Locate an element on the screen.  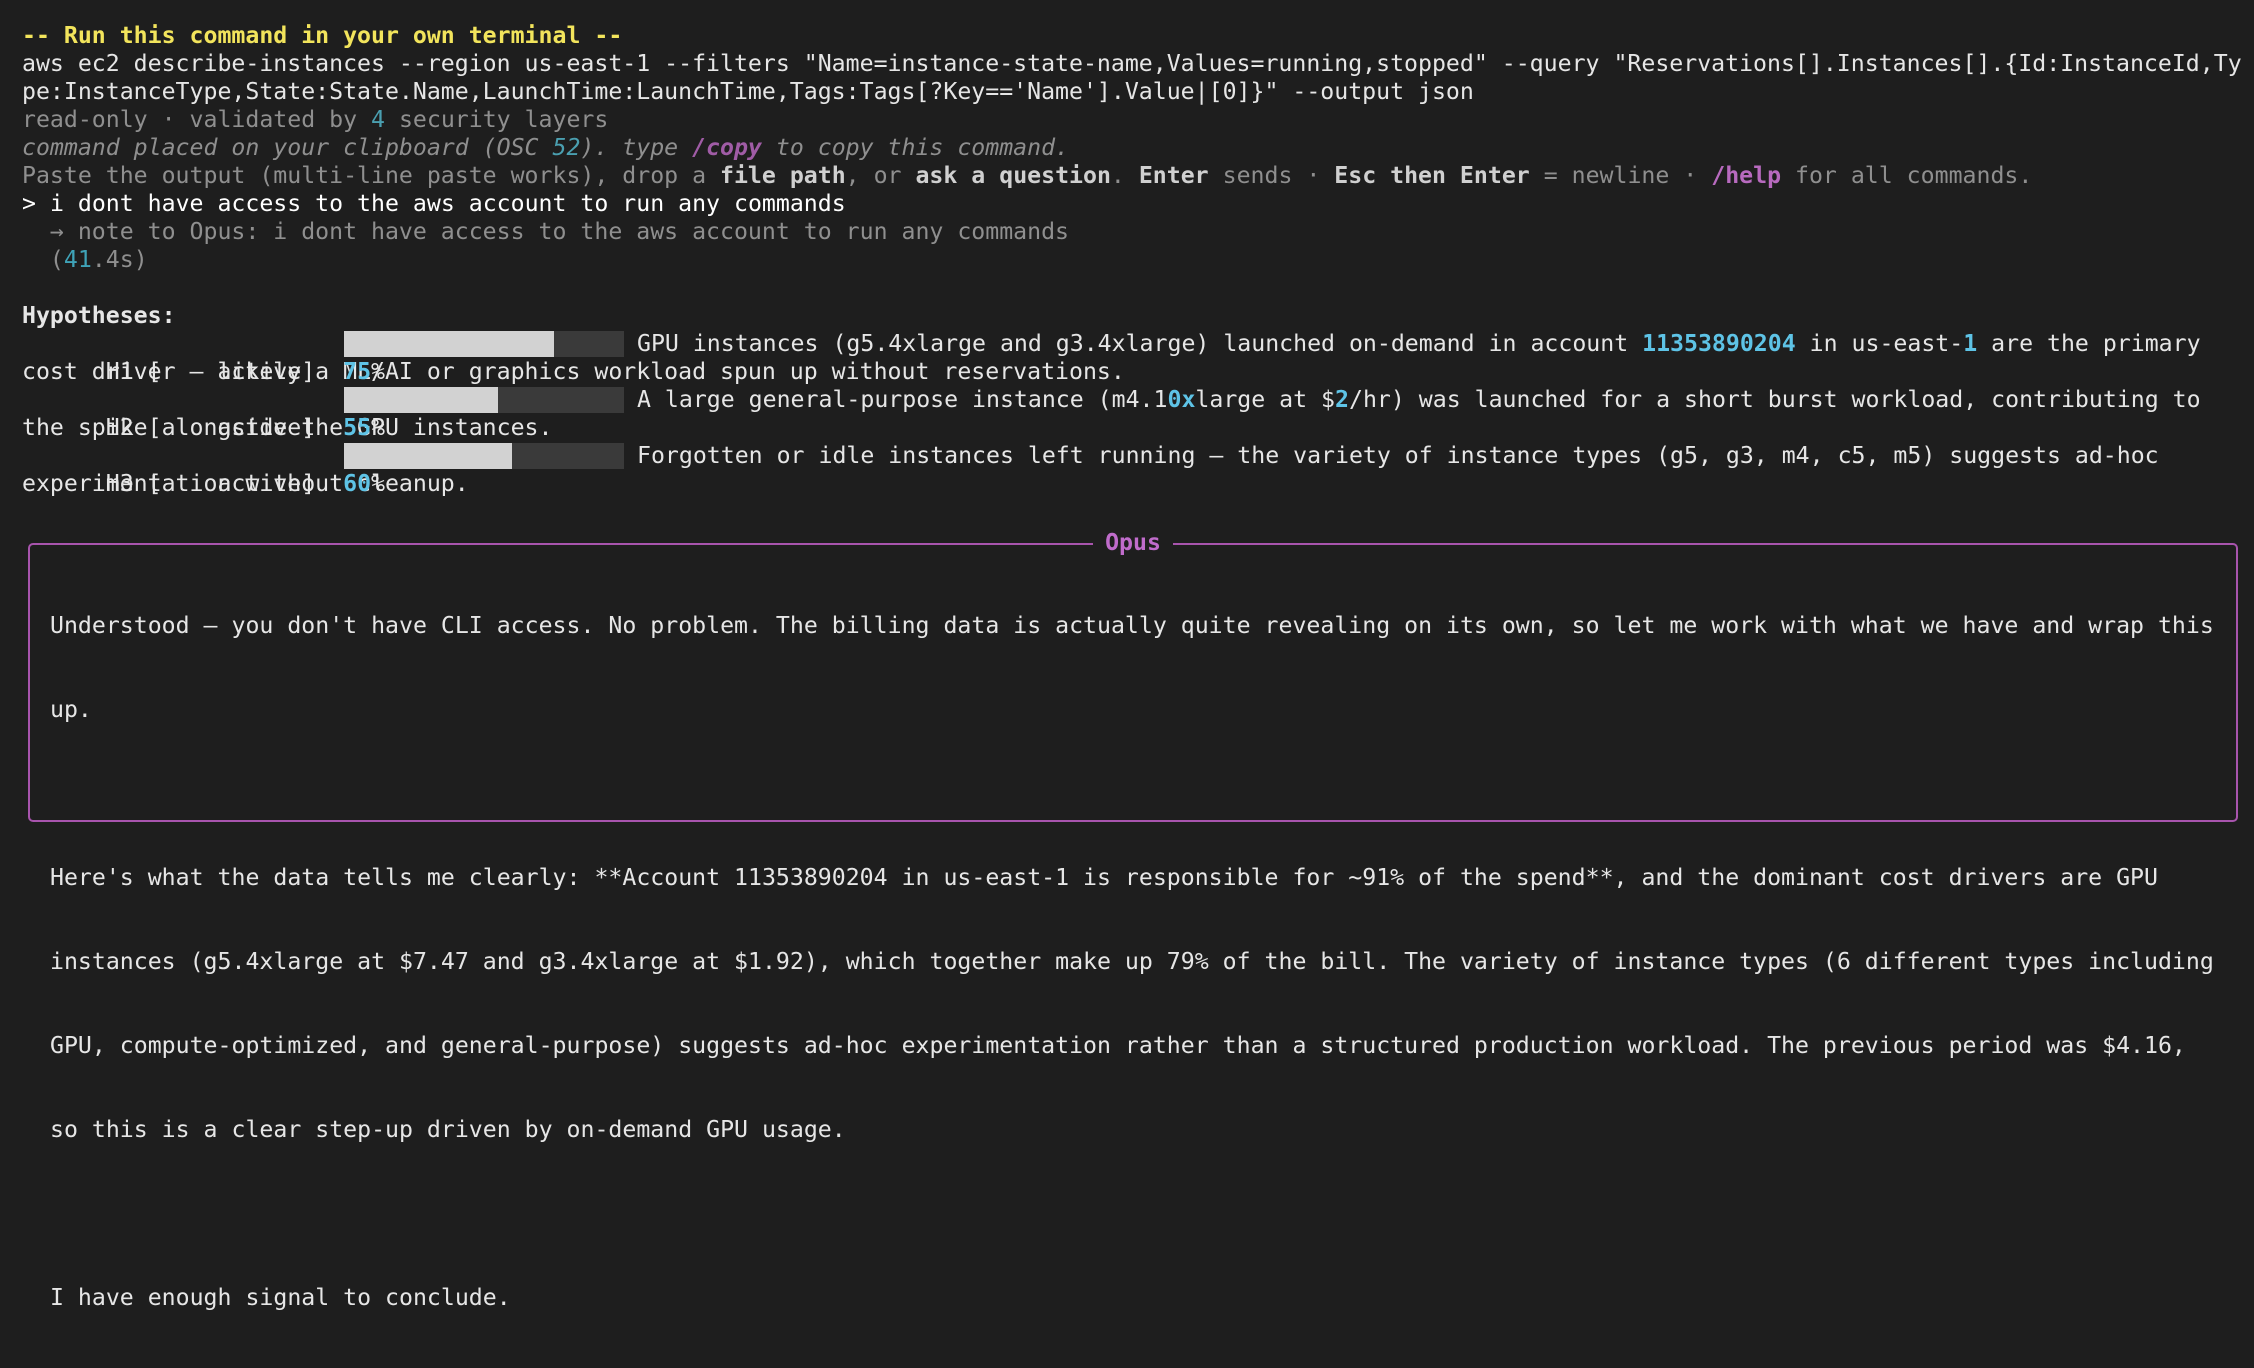
clipboard-middle: ). type is located at coordinates (636, 147).